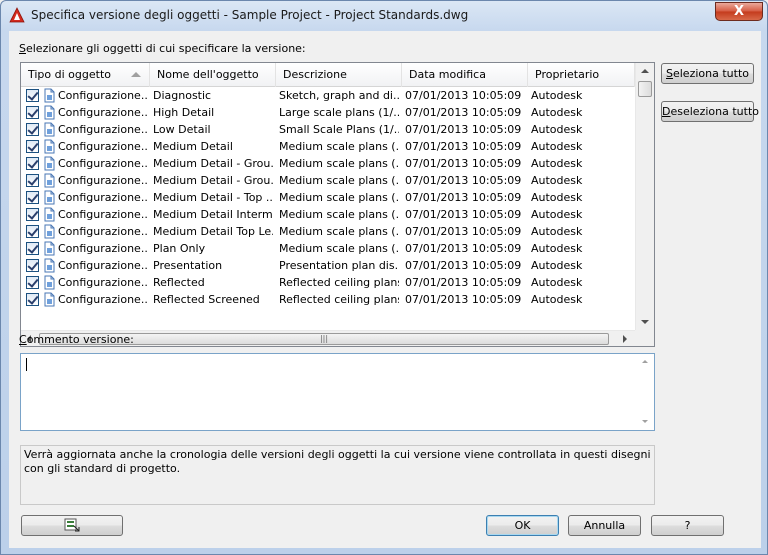 The height and width of the screenshot is (555, 768). I want to click on cell-name: Medium Detail, so click(193, 146).